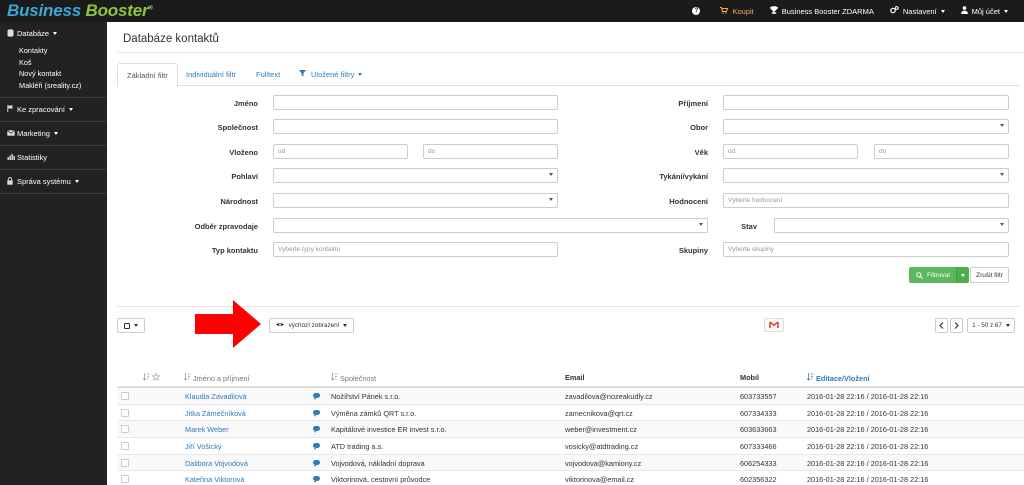 The height and width of the screenshot is (485, 1024). I want to click on contact-name-link: Marek Weber, so click(207, 429).